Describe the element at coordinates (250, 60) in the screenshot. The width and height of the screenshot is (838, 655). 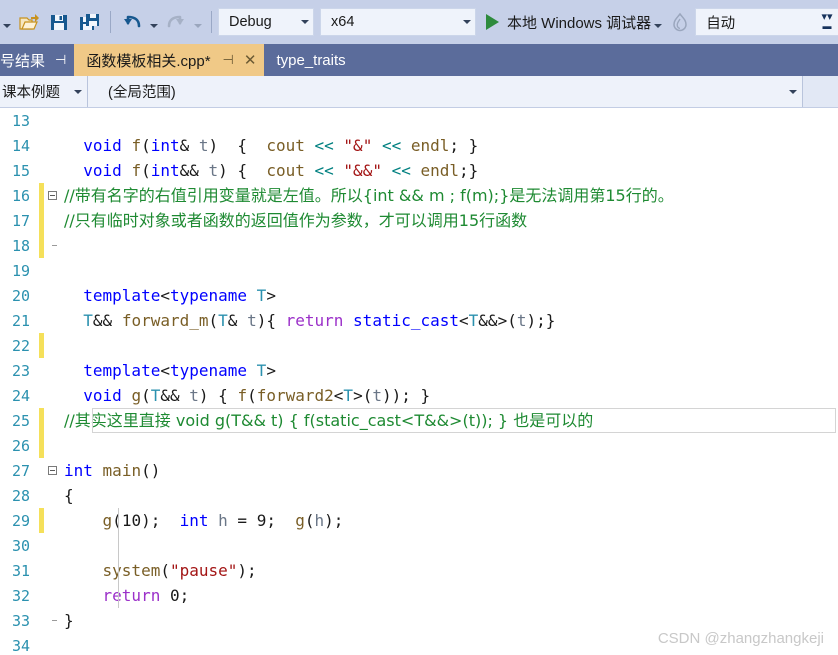
I see `close-icon: ✕` at that location.